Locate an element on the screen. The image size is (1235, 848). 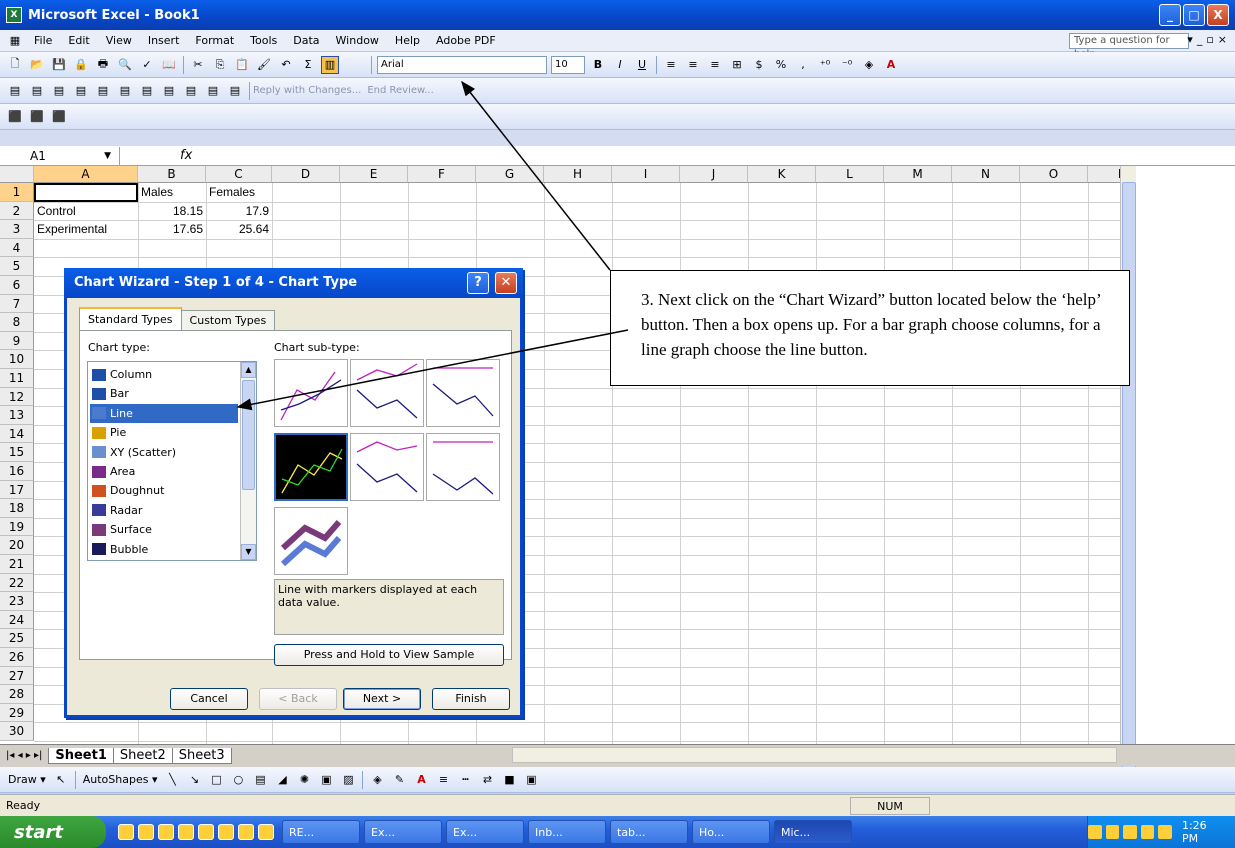
shadow-icon: ■ is located at coordinates (509, 780).